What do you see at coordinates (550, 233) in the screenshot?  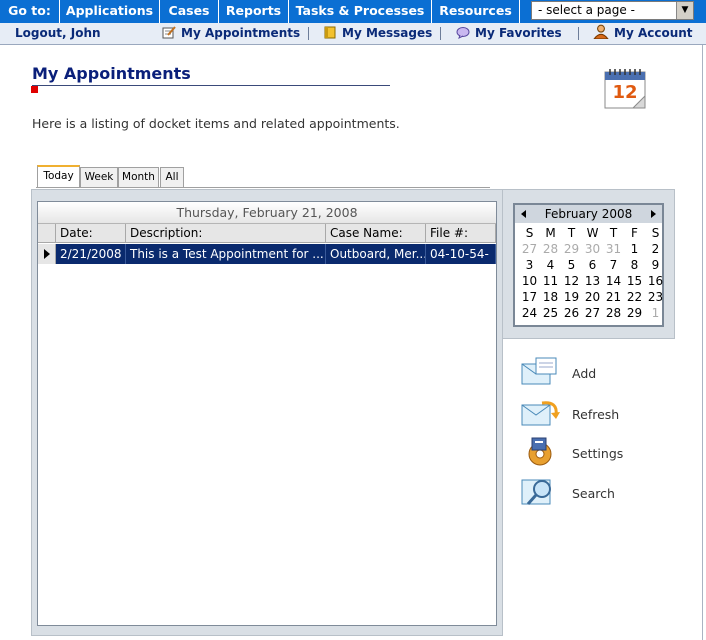 I see `calendar-weekday: M` at bounding box center [550, 233].